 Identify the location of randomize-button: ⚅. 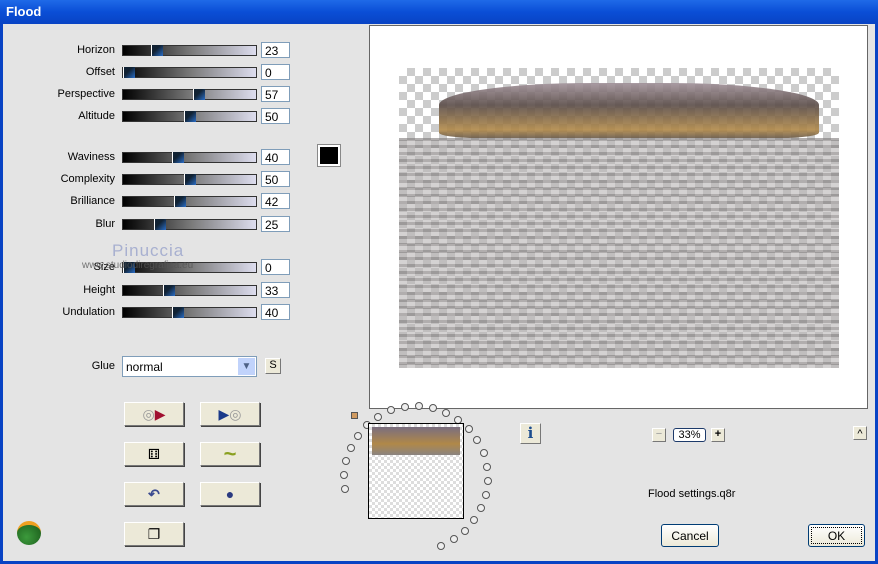
(154, 454).